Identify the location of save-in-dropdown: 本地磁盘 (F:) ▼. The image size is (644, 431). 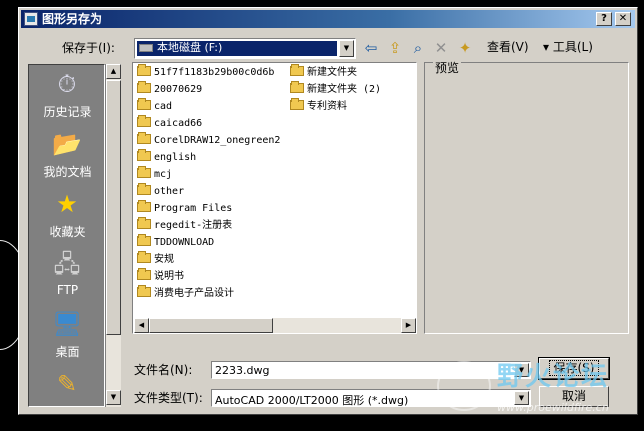
(245, 48).